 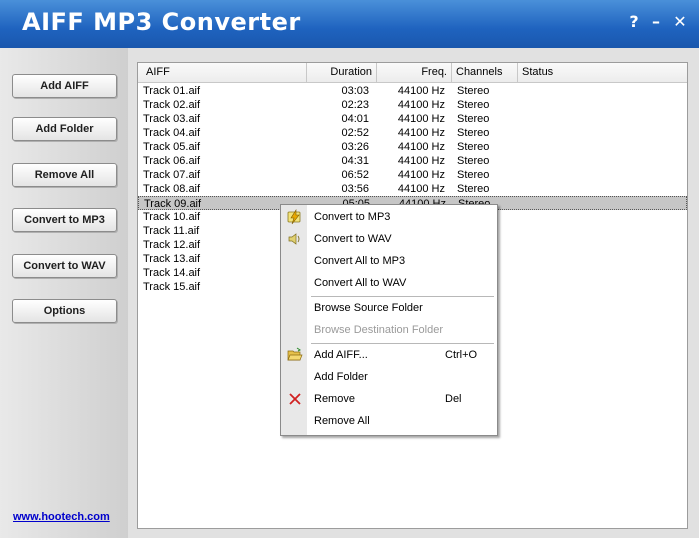 I want to click on remove-all-button: Remove All, so click(x=64, y=175).